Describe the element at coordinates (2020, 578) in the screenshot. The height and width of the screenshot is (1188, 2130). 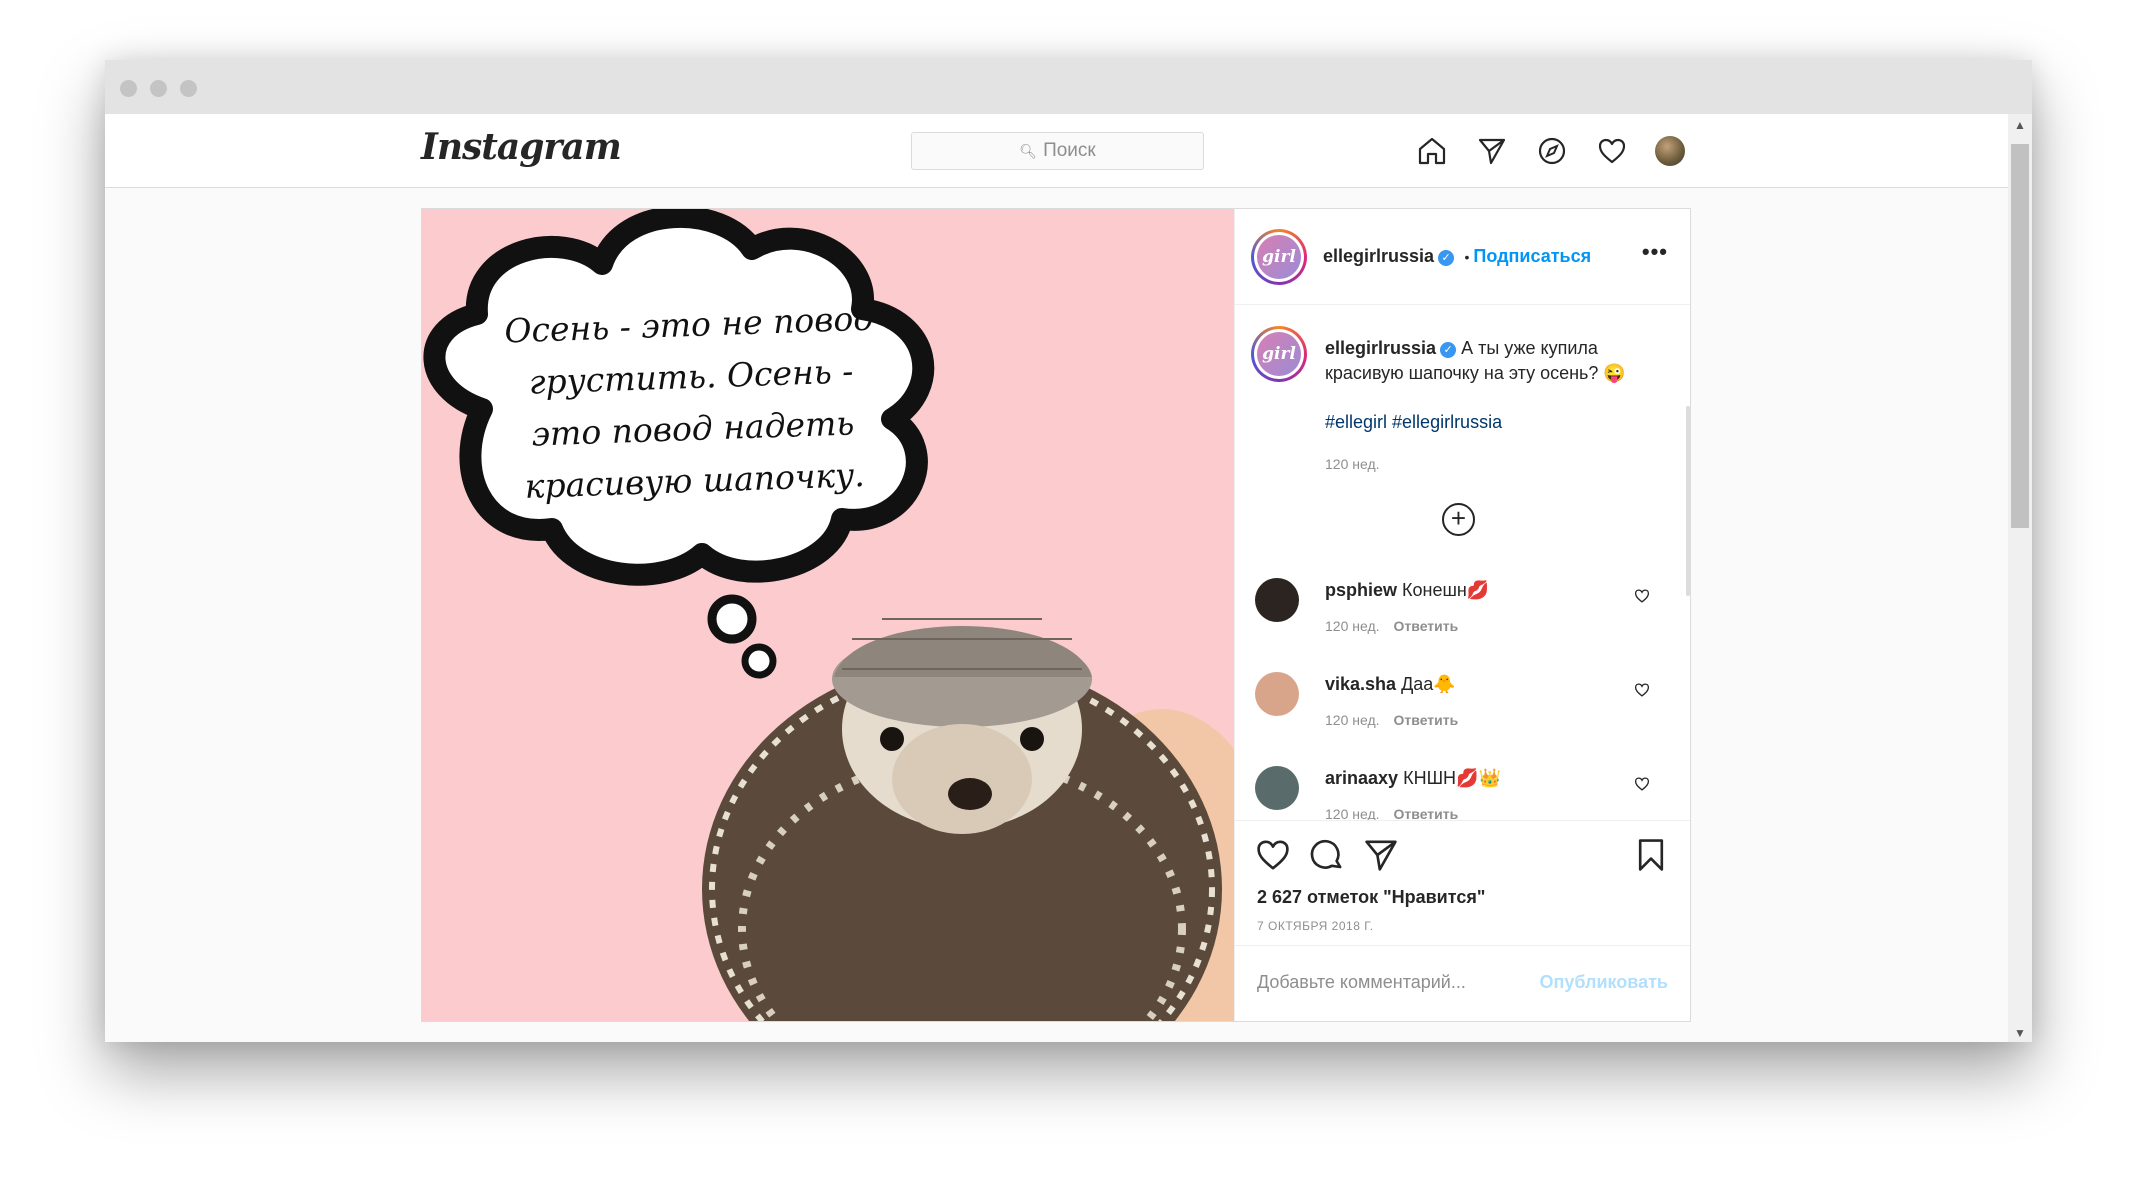
I see `page-scrollbar: ▲ ▼` at that location.